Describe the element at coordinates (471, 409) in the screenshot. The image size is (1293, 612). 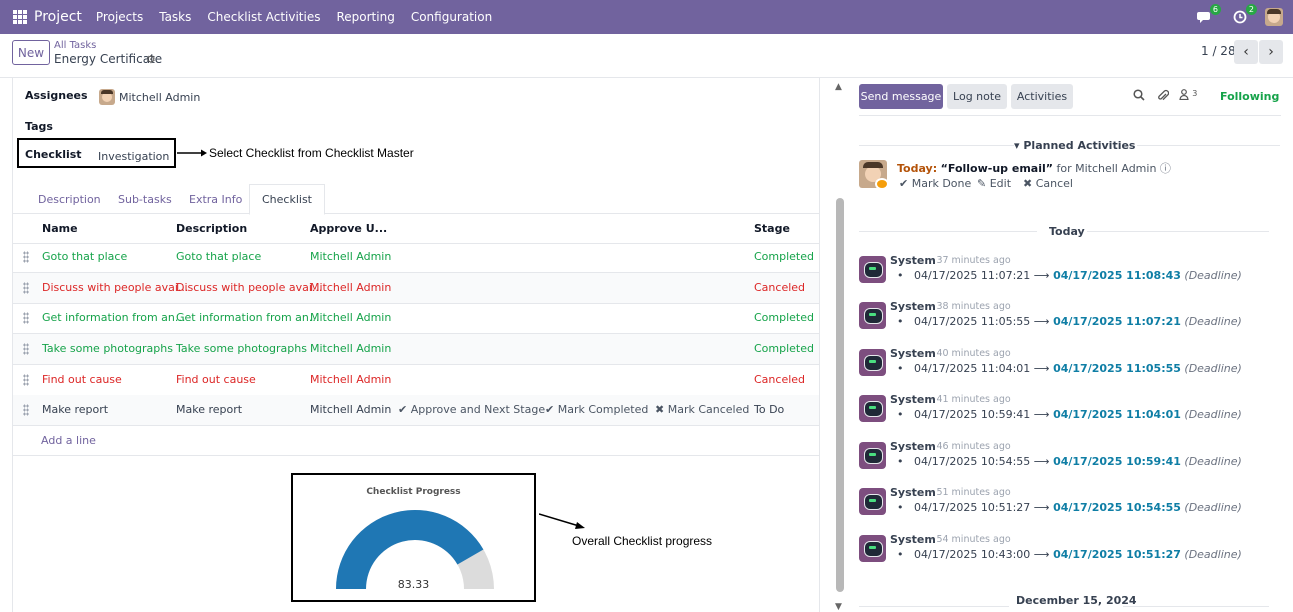
I see `approve-next-stage-button: ✔ Approve and Next Stage` at that location.